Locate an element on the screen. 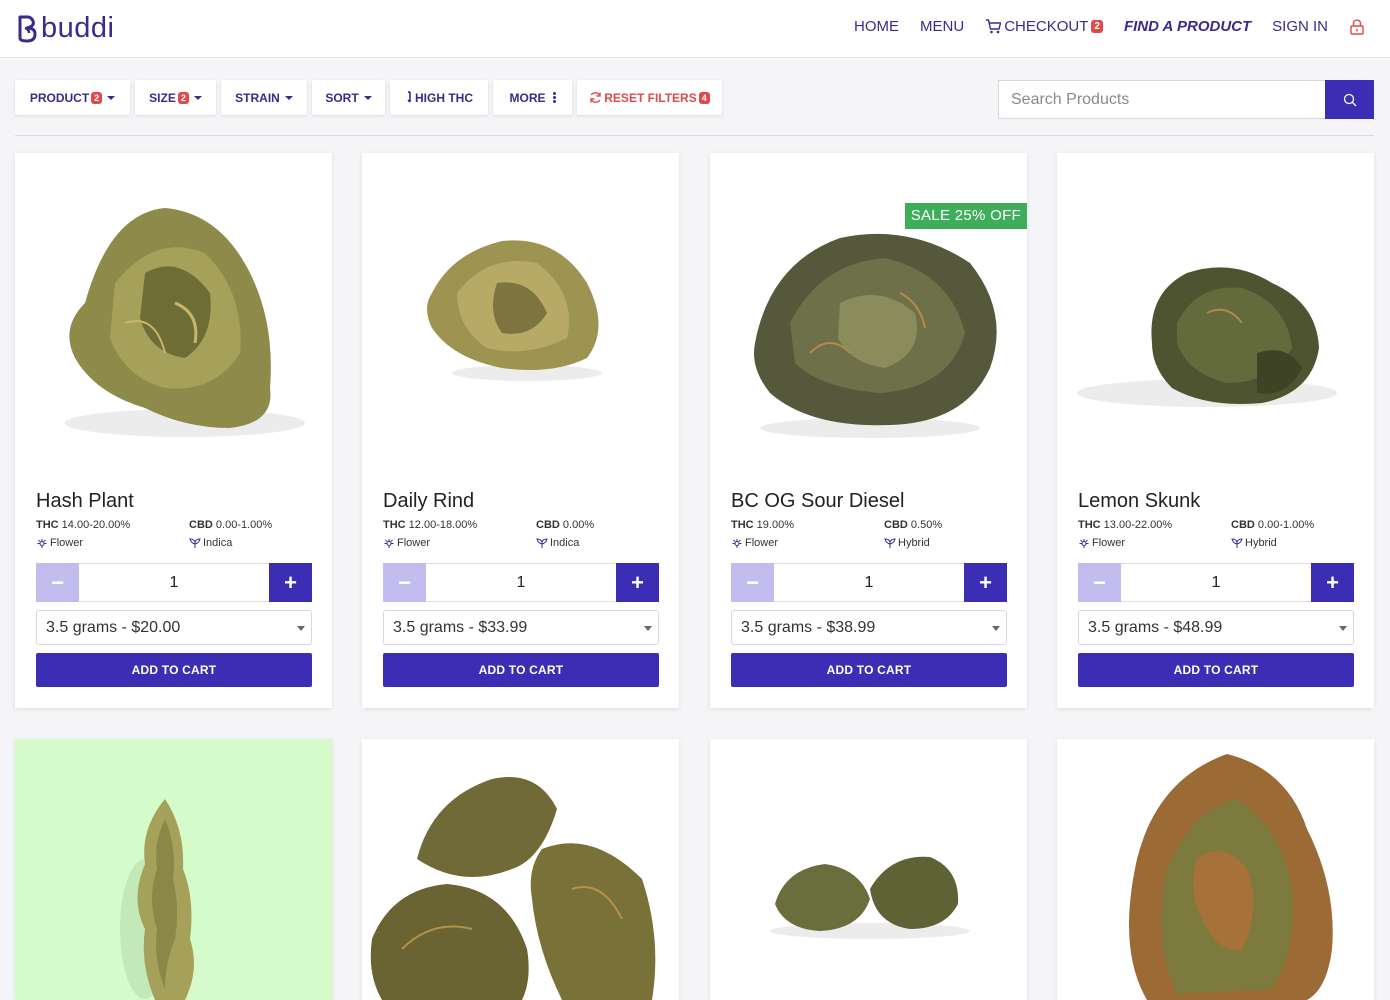  filter-strain-button: STRAIN is located at coordinates (264, 97).